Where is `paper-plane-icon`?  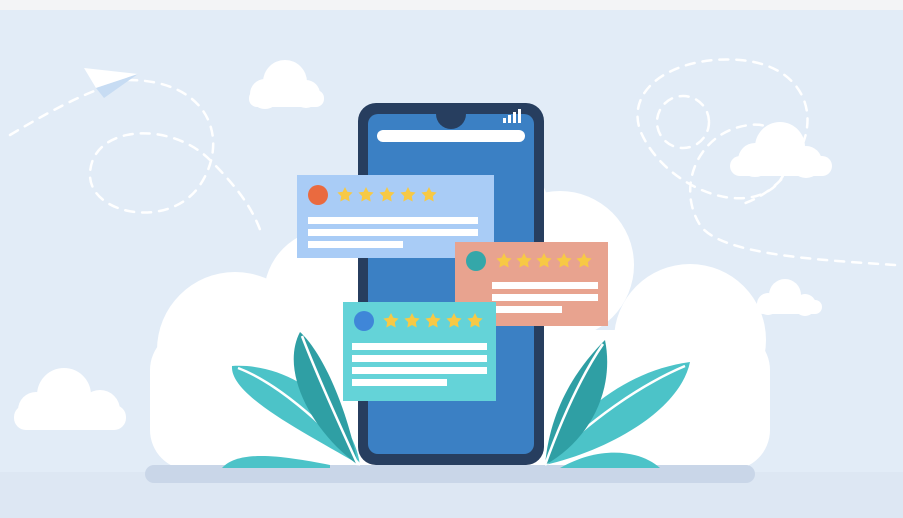 paper-plane-icon is located at coordinates (111, 83).